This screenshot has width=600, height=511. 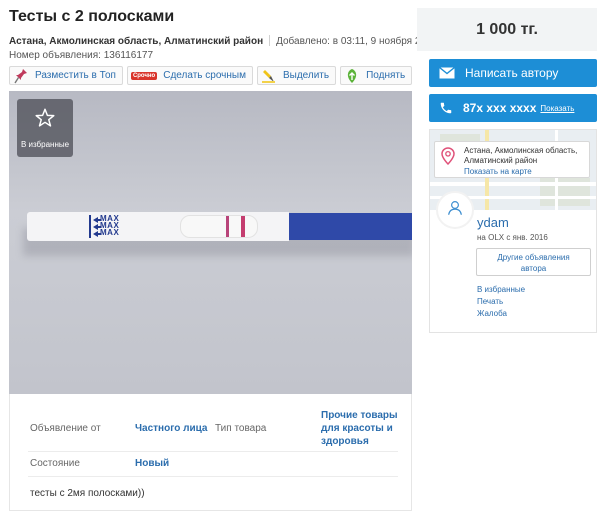 I want to click on pregnancy-test-strip: MAX MAX MAX, so click(x=219, y=226).